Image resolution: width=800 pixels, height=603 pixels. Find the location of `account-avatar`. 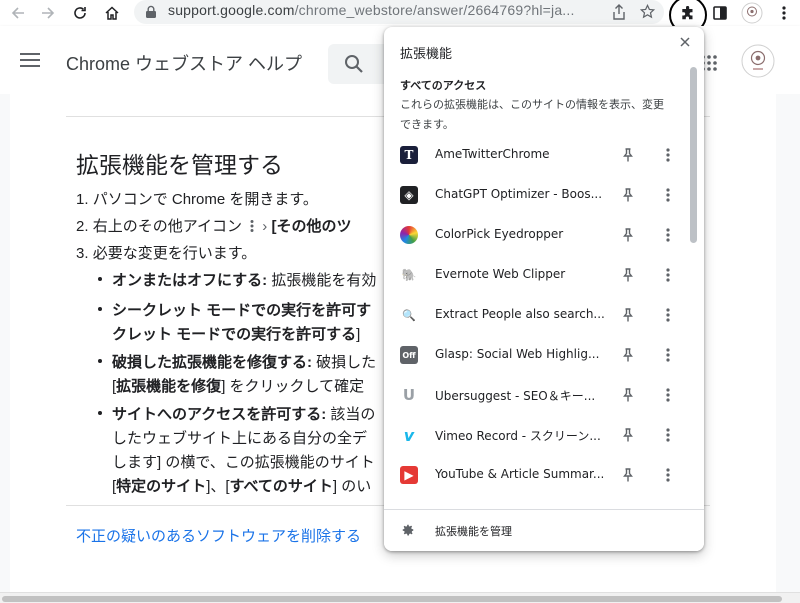

account-avatar is located at coordinates (758, 63).